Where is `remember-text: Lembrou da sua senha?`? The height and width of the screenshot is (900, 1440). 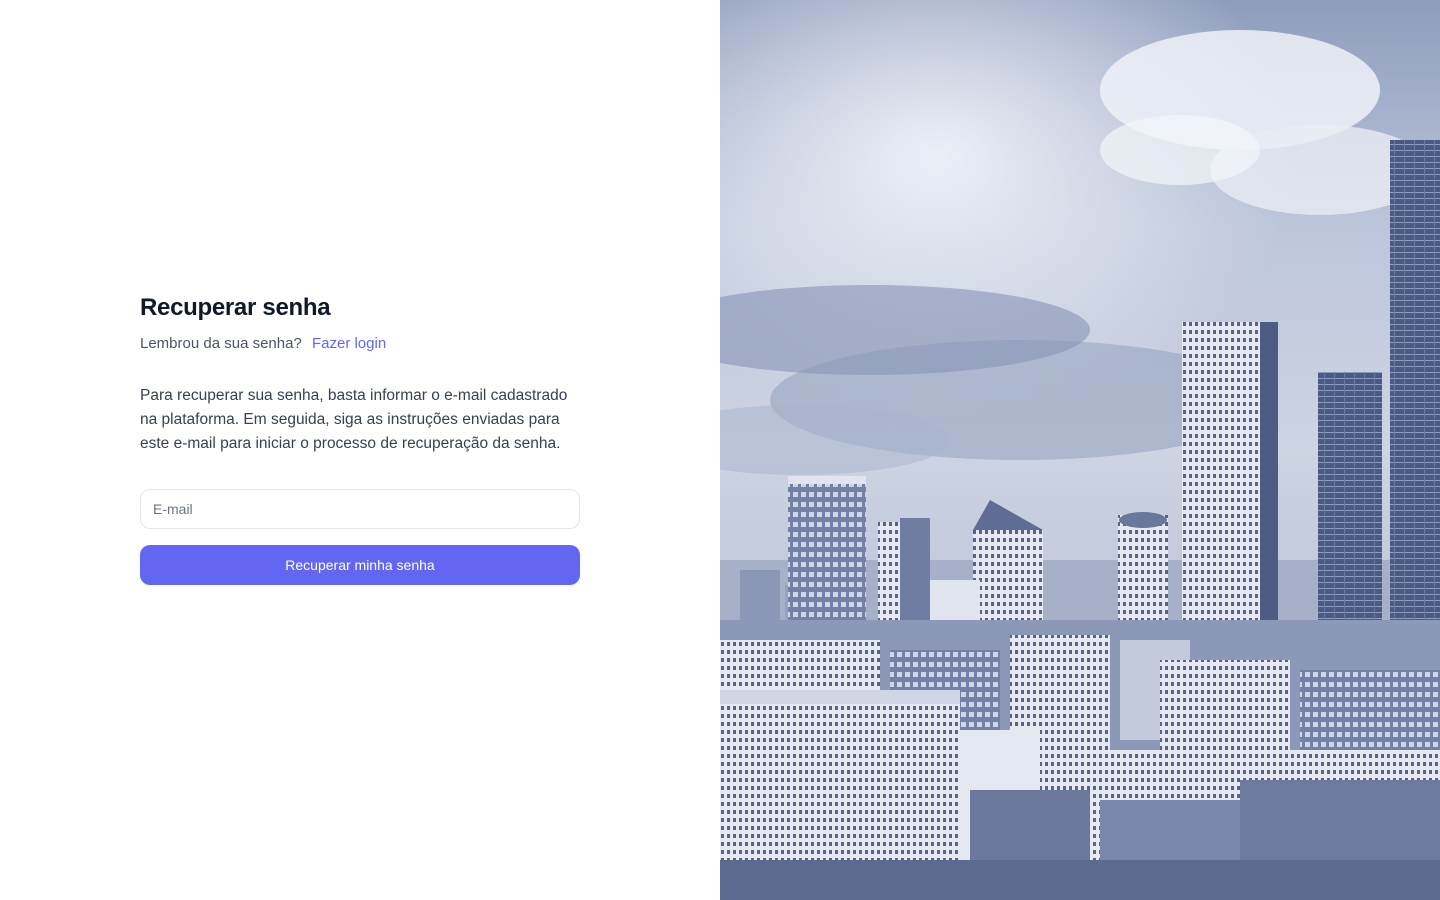 remember-text: Lembrou da sua senha? is located at coordinates (221, 343).